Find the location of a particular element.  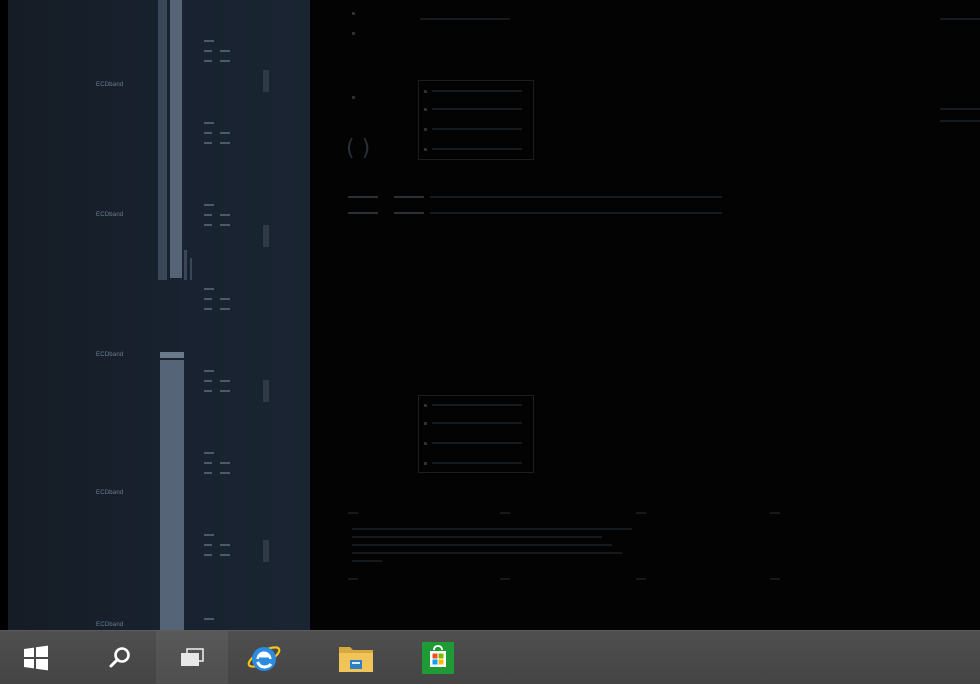

store-icon is located at coordinates (438, 658).